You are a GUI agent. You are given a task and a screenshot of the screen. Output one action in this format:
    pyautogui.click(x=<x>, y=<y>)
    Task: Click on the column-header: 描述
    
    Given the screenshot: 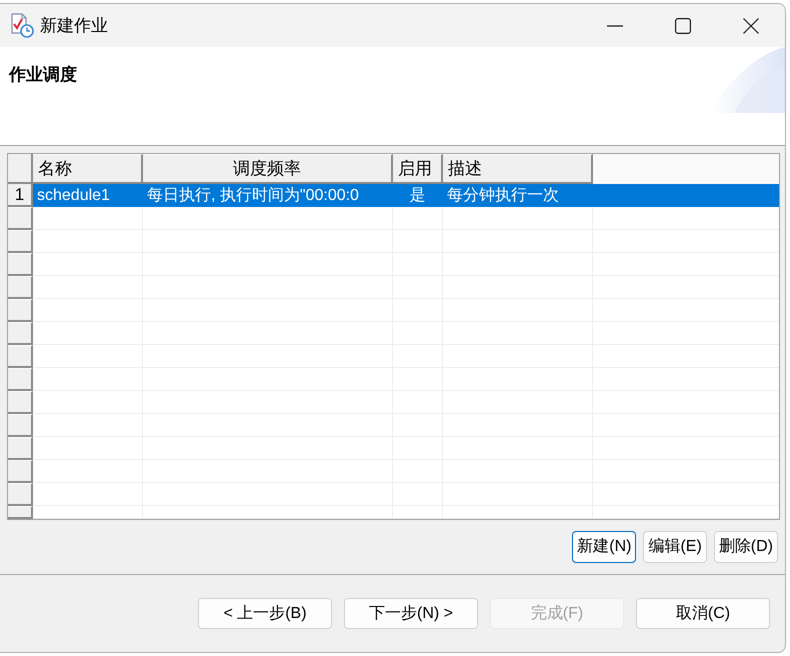 What is the action you would take?
    pyautogui.click(x=518, y=169)
    